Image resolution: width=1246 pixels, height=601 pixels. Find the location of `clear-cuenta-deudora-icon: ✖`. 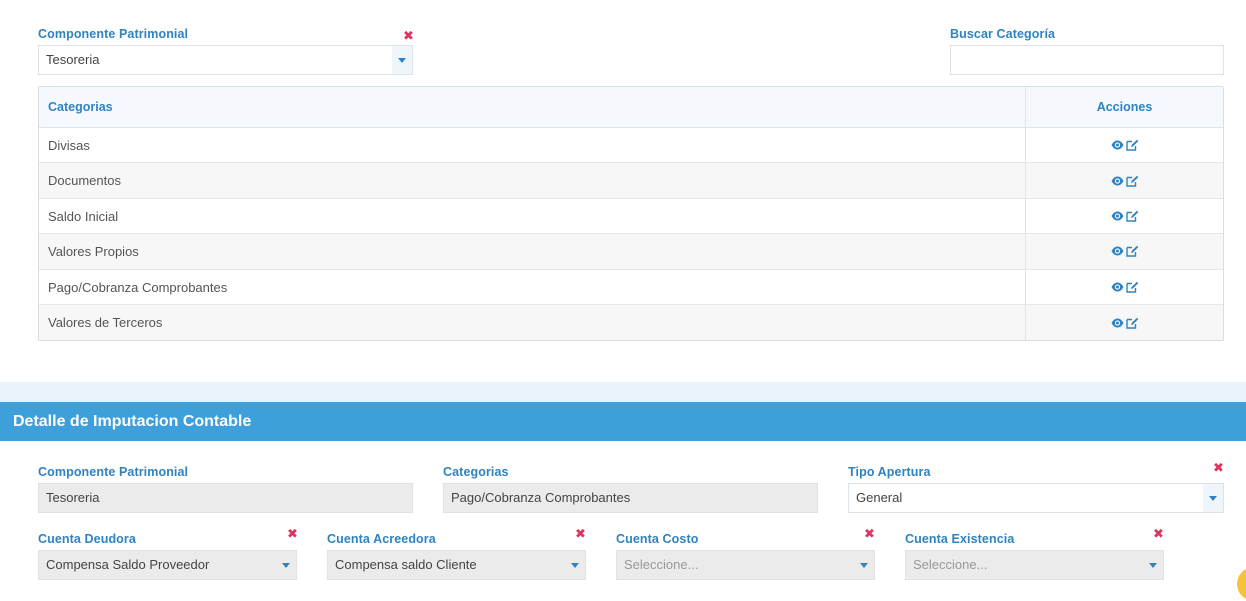

clear-cuenta-deudora-icon: ✖ is located at coordinates (292, 533).